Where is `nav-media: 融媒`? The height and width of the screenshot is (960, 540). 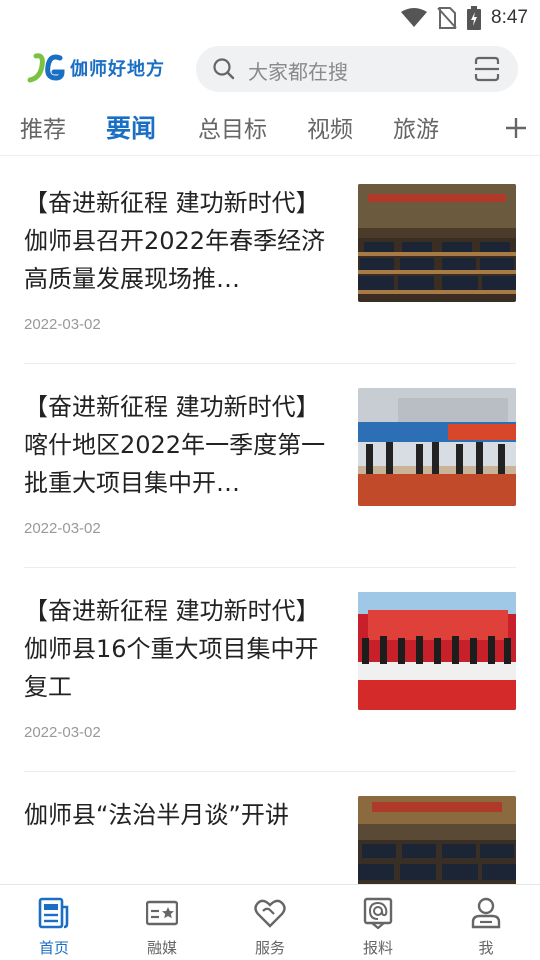 nav-media: 融媒 is located at coordinates (162, 922).